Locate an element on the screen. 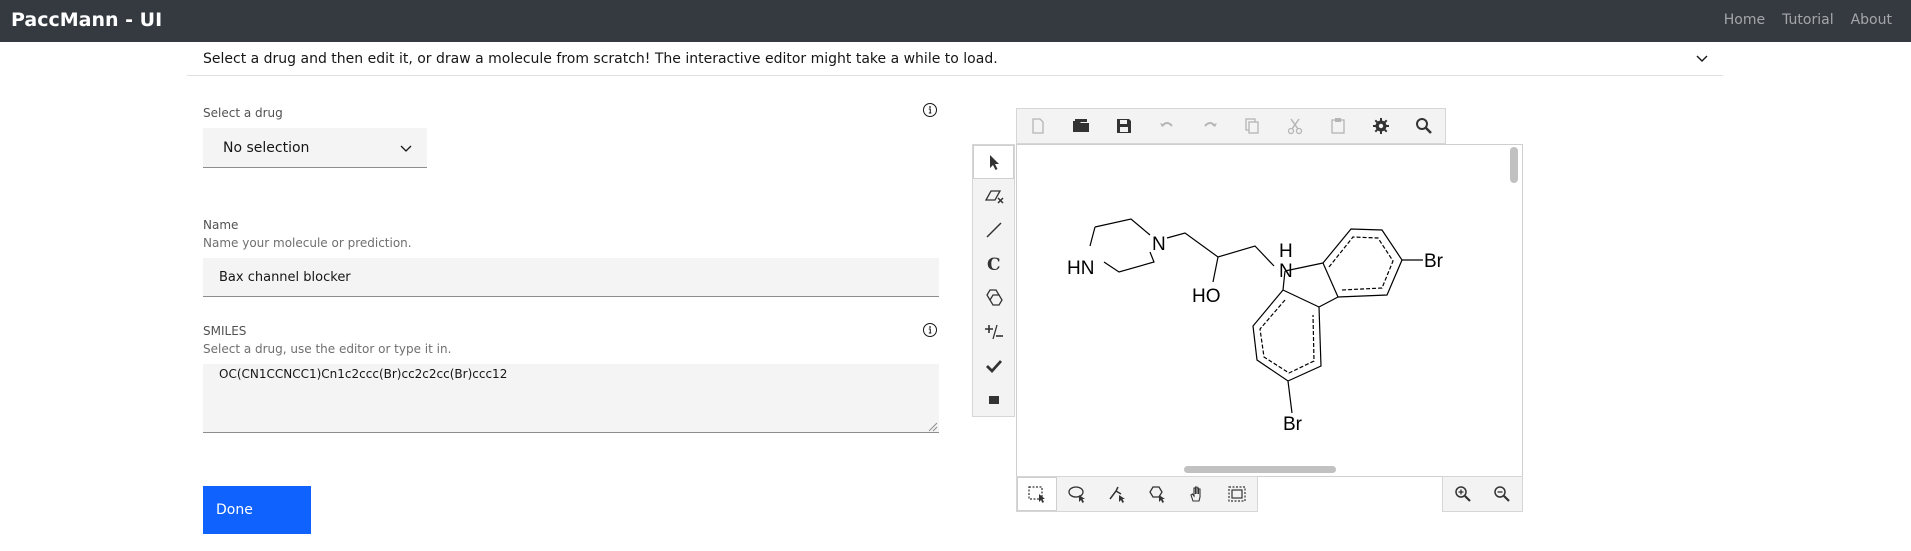 This screenshot has height=551, width=1911. nav-home: Home is located at coordinates (1744, 20).